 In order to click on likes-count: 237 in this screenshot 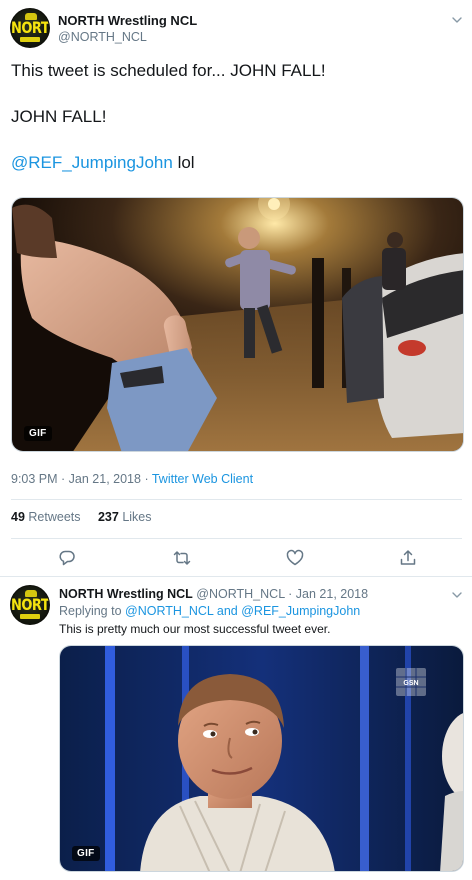, I will do `click(108, 517)`.